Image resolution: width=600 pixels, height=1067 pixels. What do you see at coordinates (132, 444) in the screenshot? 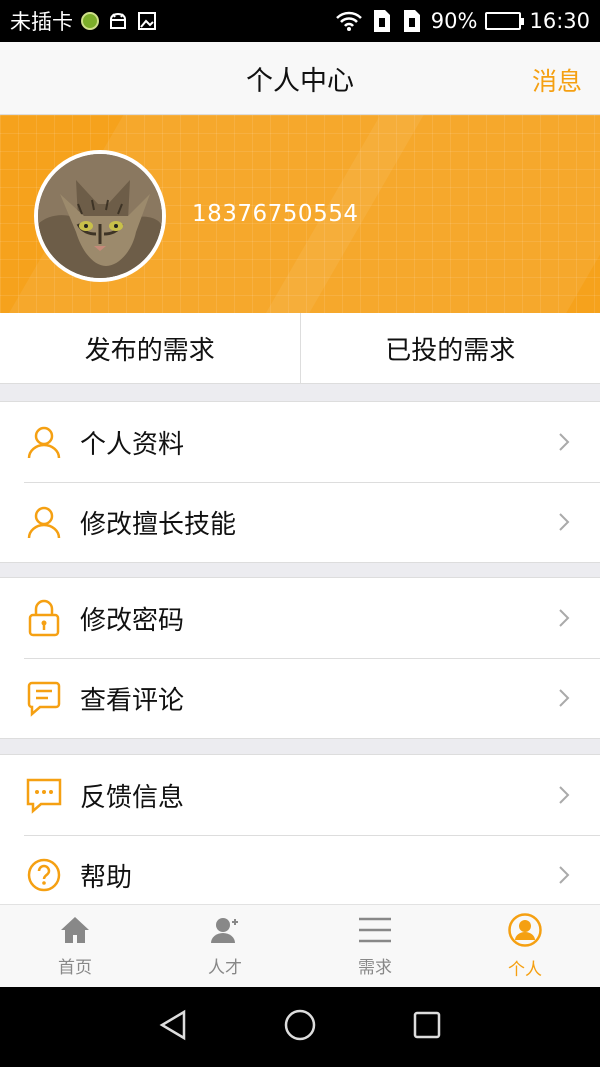
I see `menu-item-label: 个人资料` at bounding box center [132, 444].